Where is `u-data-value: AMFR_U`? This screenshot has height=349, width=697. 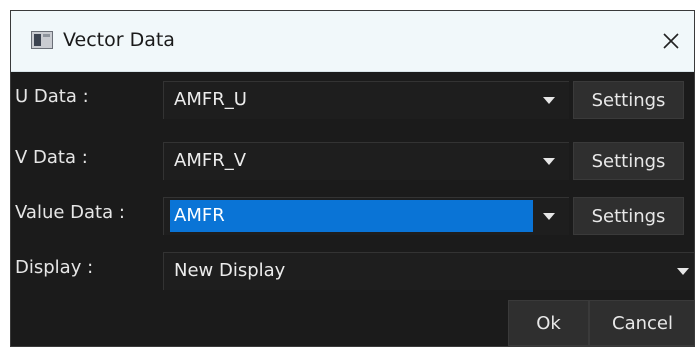
u-data-value: AMFR_U is located at coordinates (210, 99).